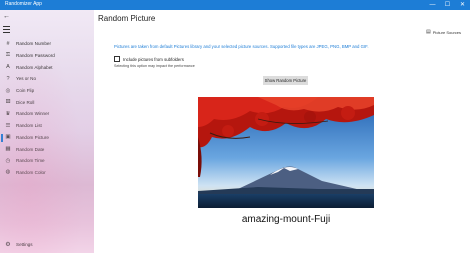  What do you see at coordinates (127, 18) in the screenshot?
I see `page-title: Random Picture` at bounding box center [127, 18].